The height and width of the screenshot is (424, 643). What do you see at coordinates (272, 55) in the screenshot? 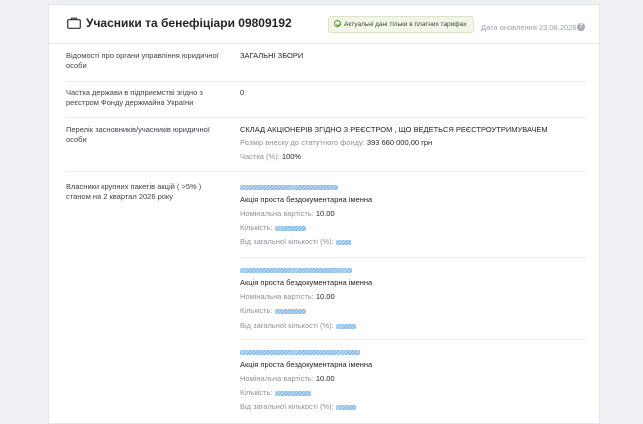
I see `governance-value: ЗАГАЛЬНІ ЗБОРИ` at bounding box center [272, 55].